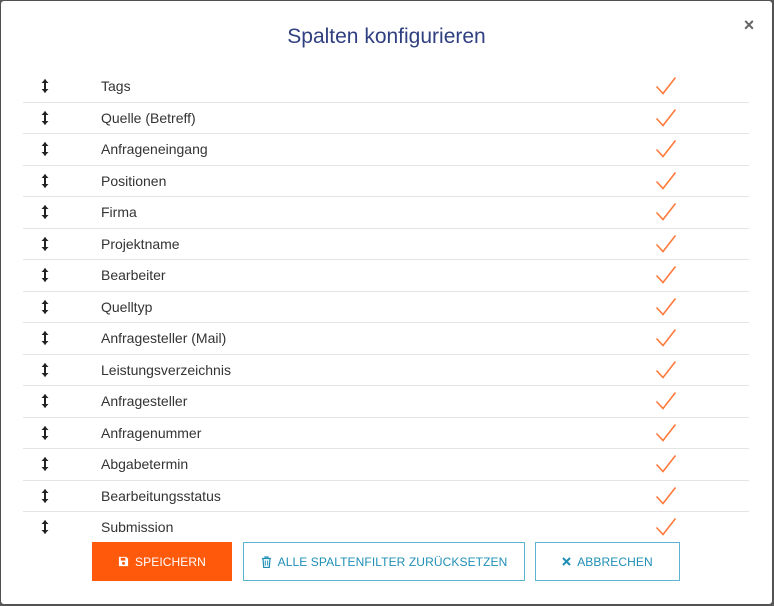  Describe the element at coordinates (151, 432) in the screenshot. I see `column-label: Anfragenummer` at that location.